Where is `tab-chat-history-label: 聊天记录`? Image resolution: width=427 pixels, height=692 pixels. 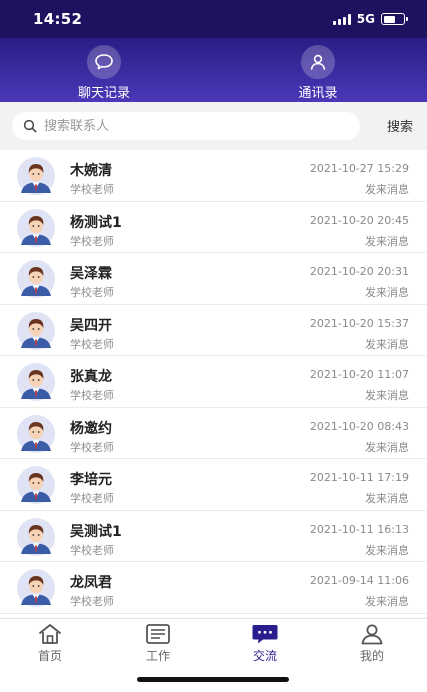
tab-chat-history-label: 聊天记录 is located at coordinates (103, 93).